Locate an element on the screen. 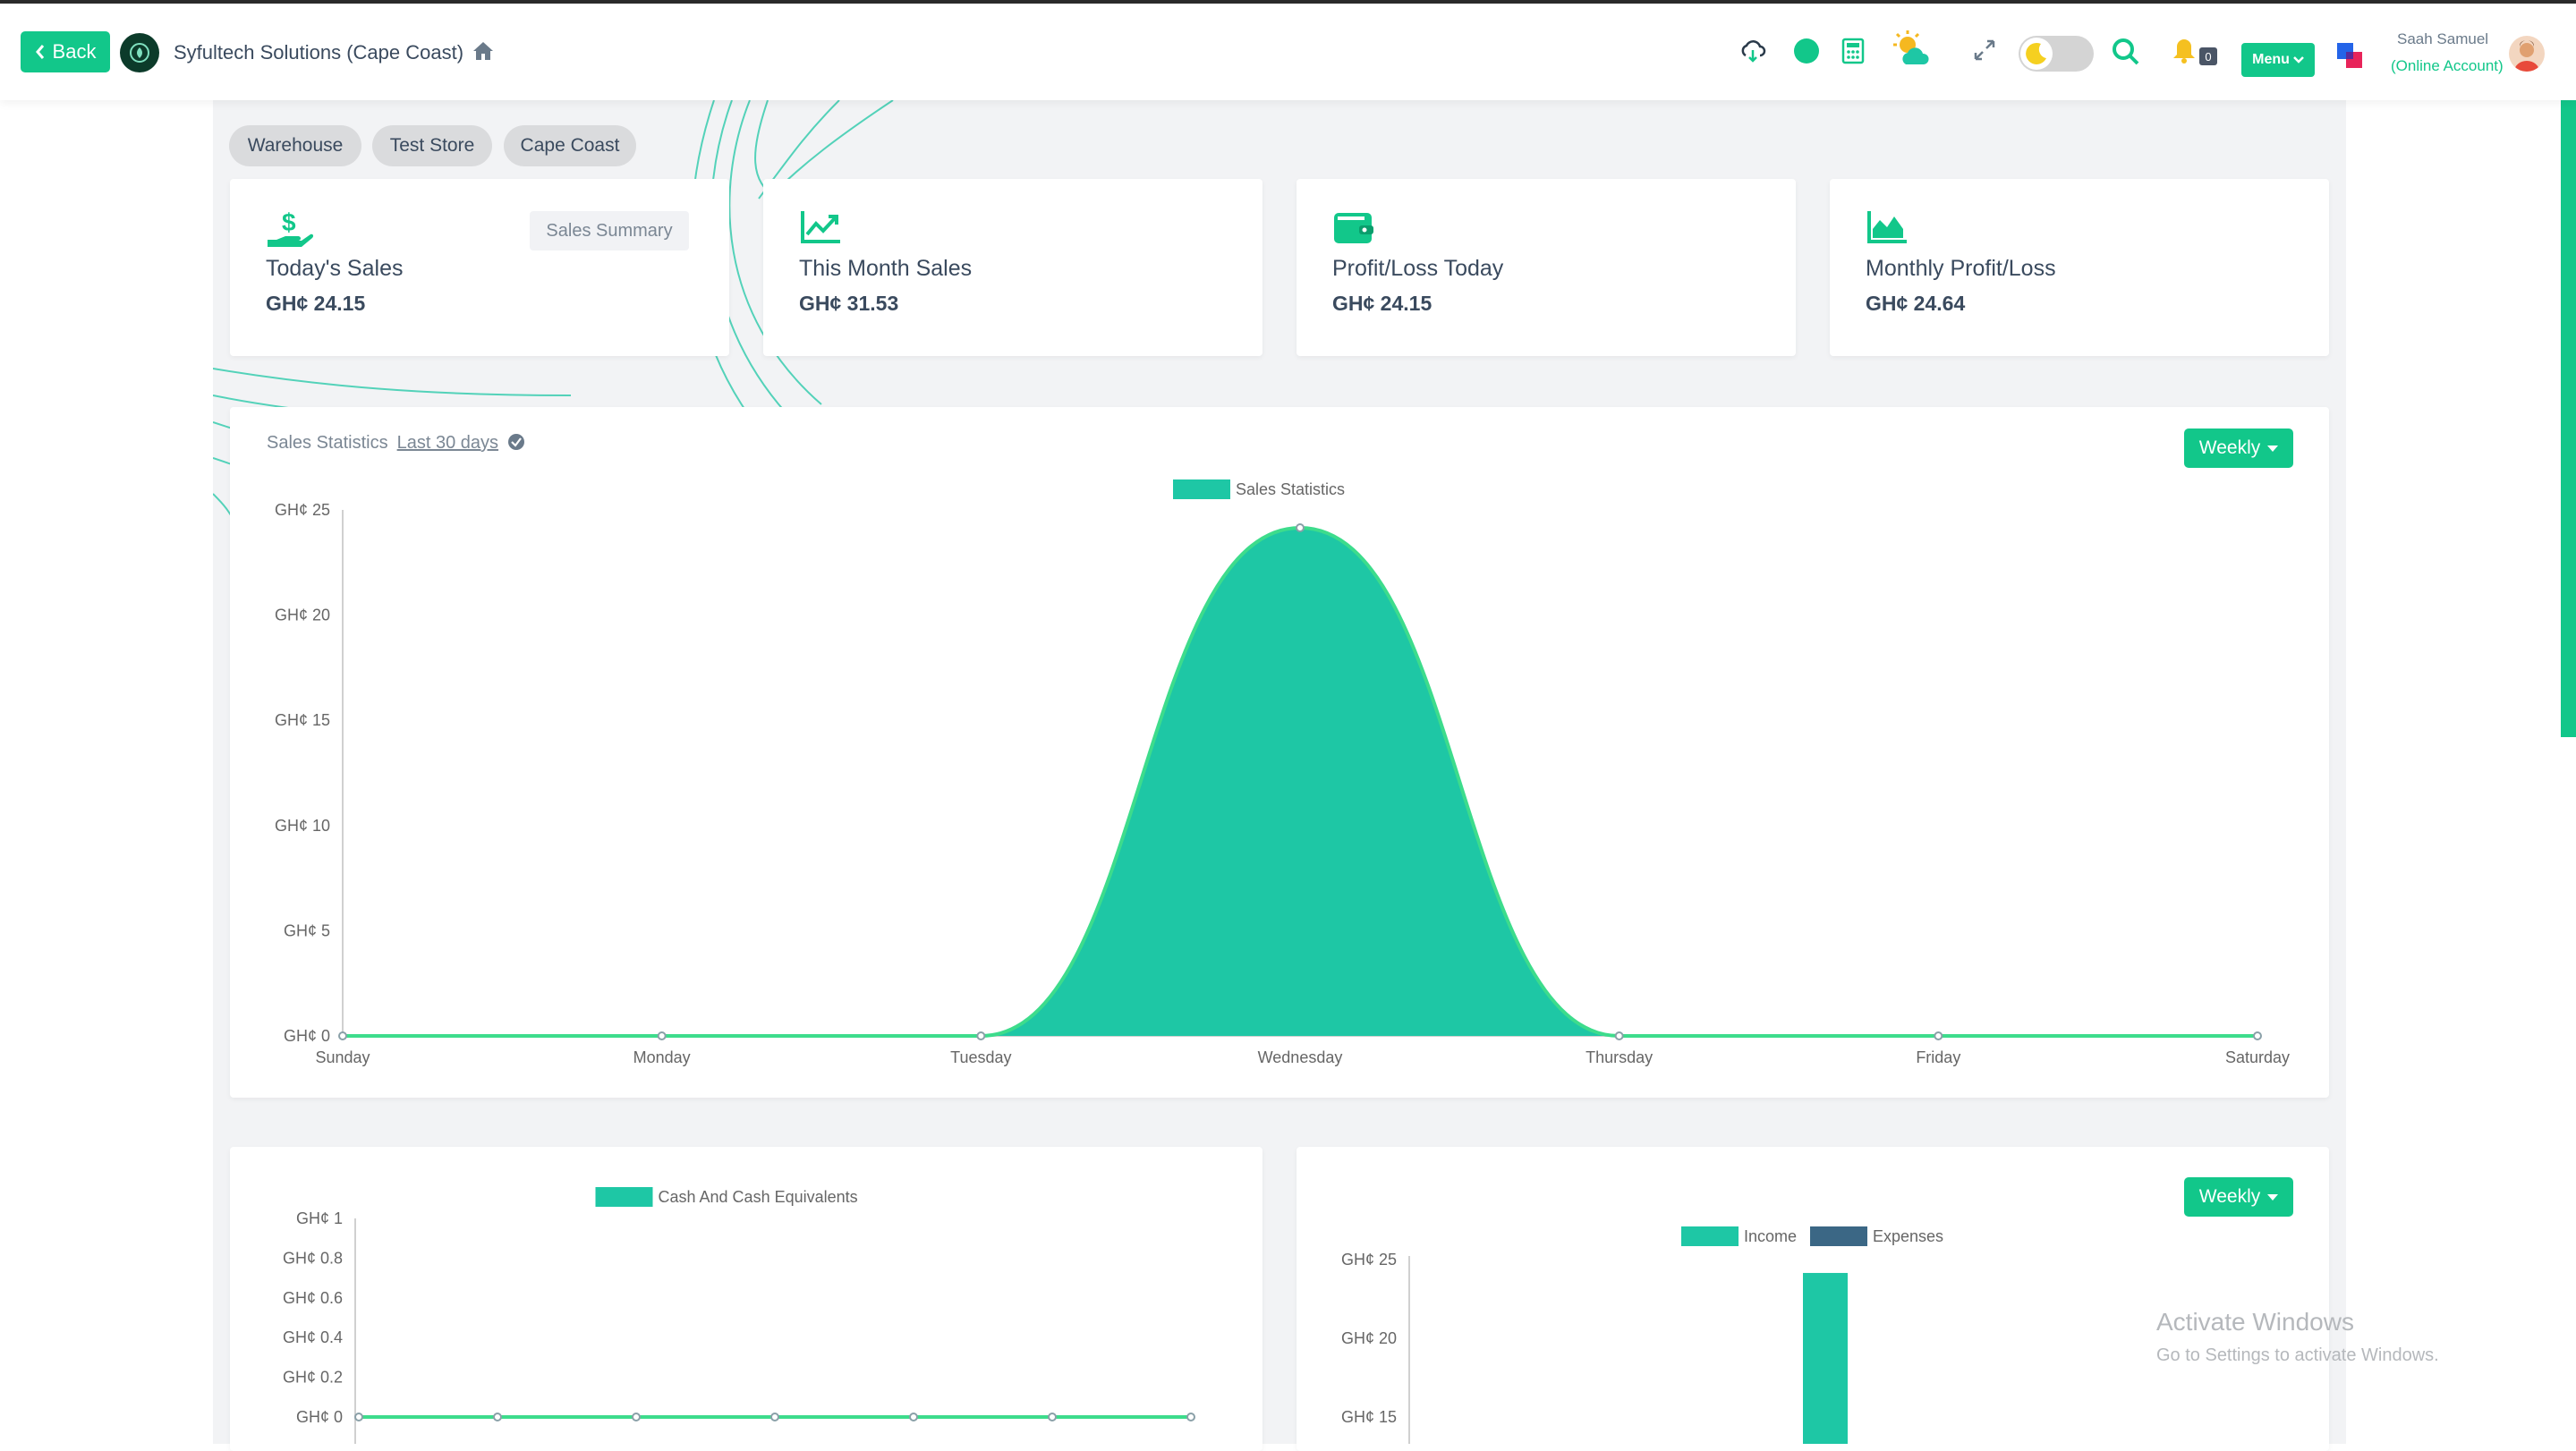 Image resolution: width=2576 pixels, height=1451 pixels. page-scrollbar is located at coordinates (2568, 418).